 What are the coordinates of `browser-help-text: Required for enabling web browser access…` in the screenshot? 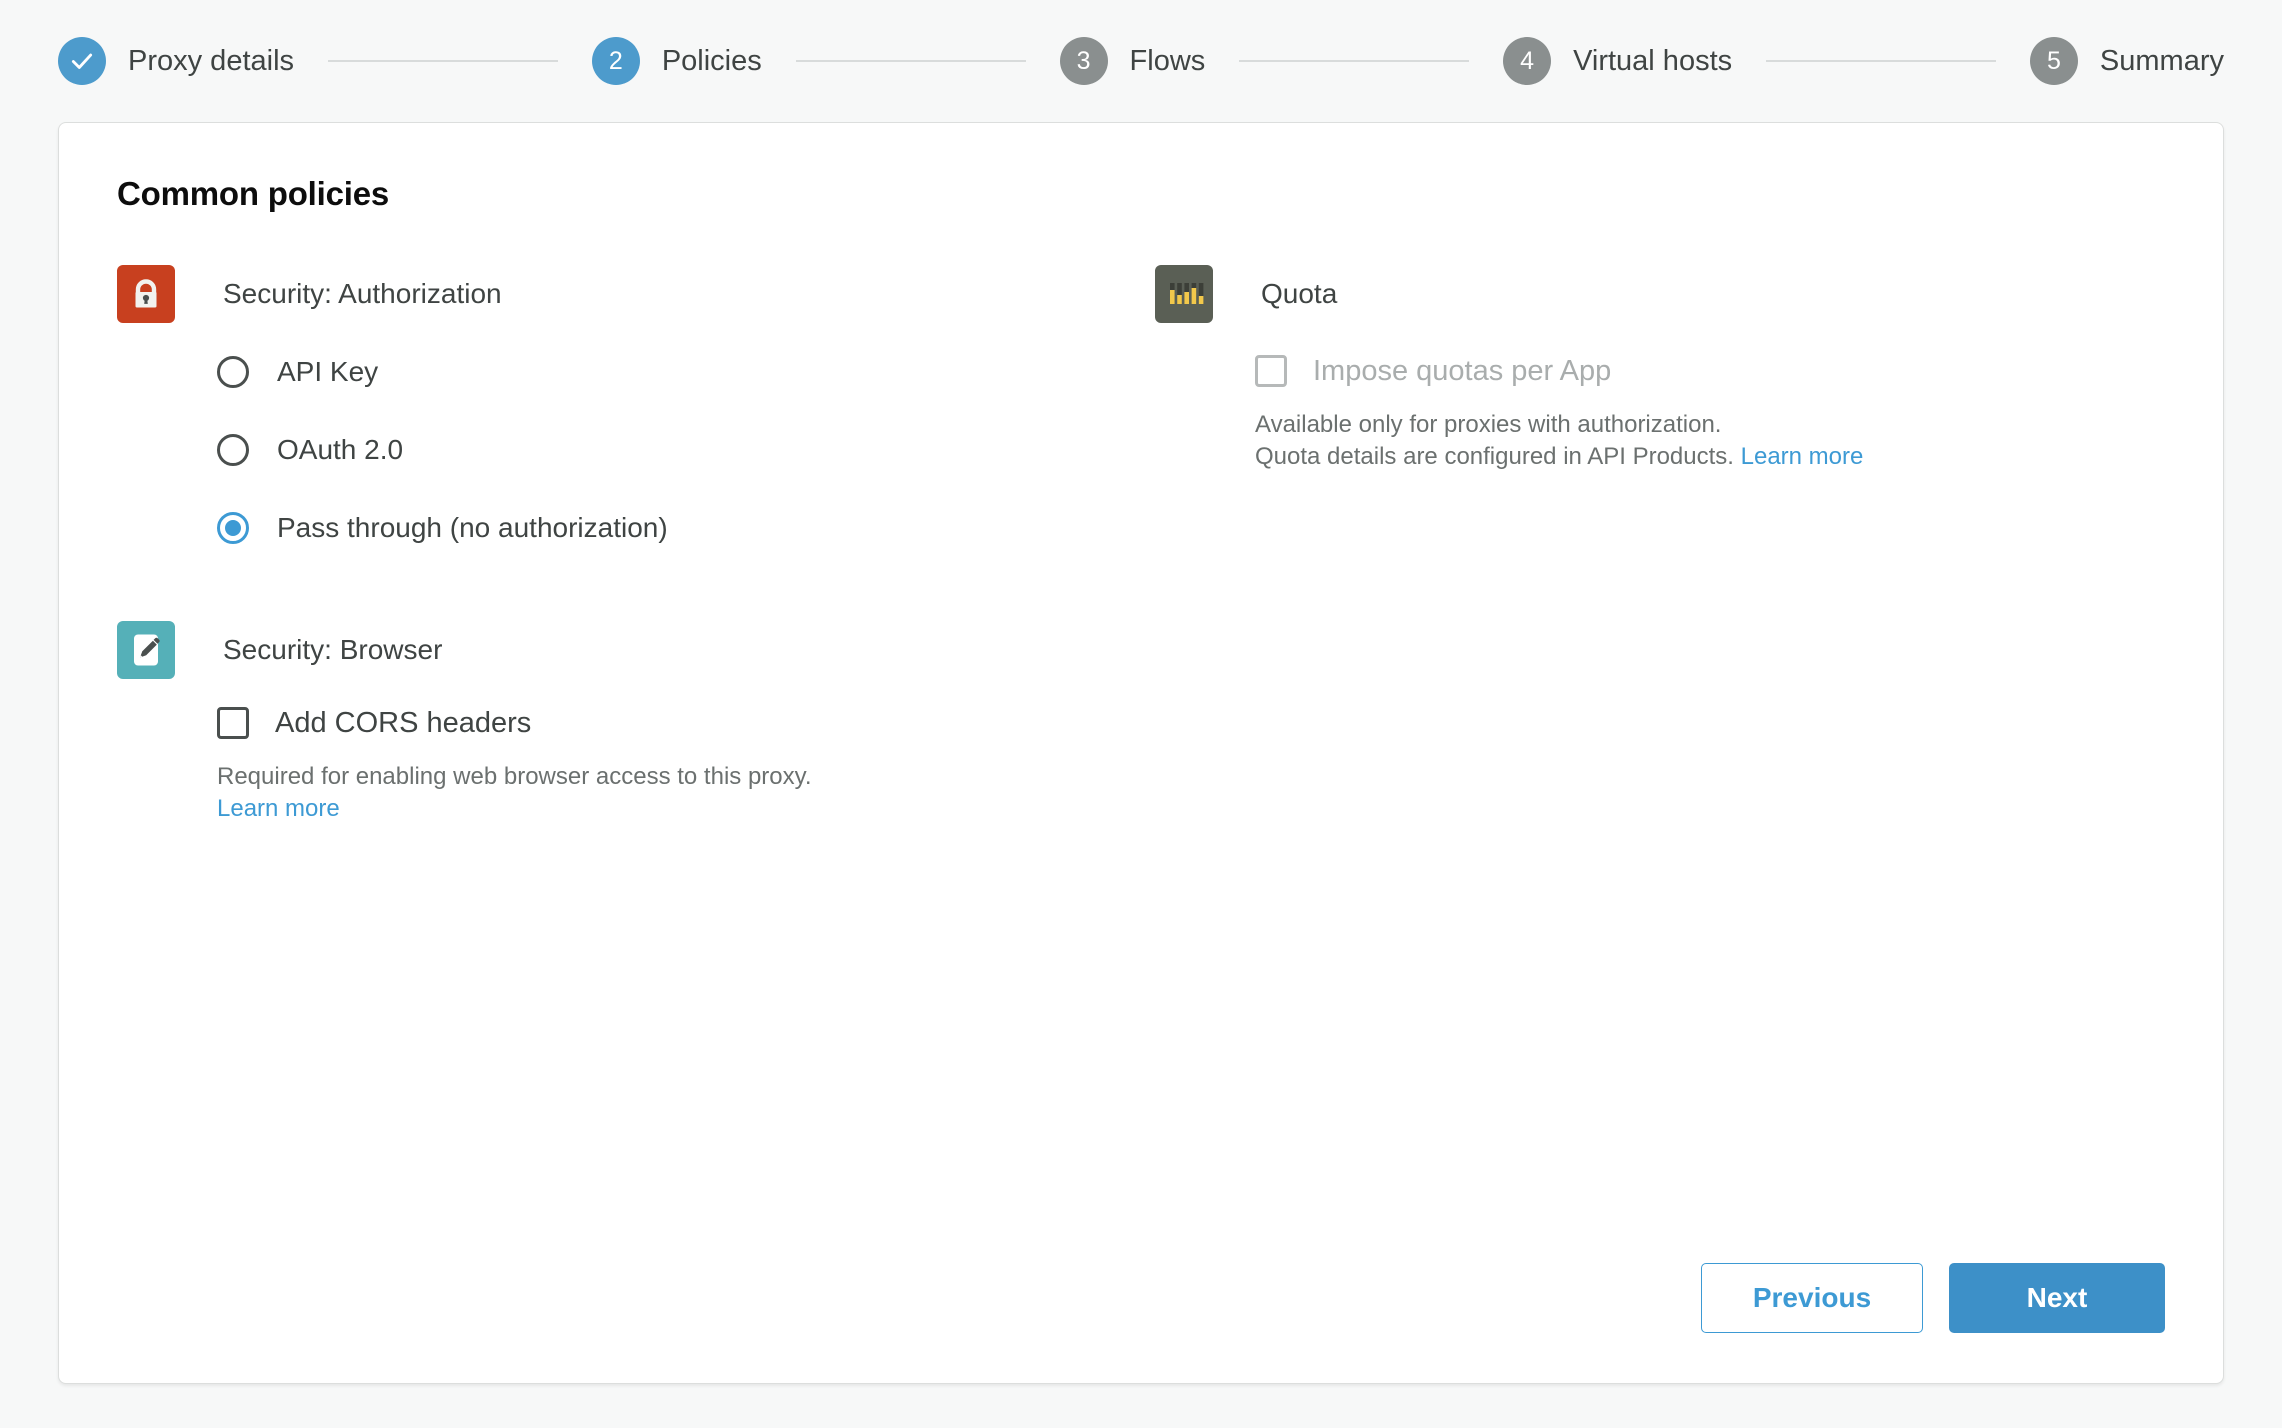 It's located at (672, 793).